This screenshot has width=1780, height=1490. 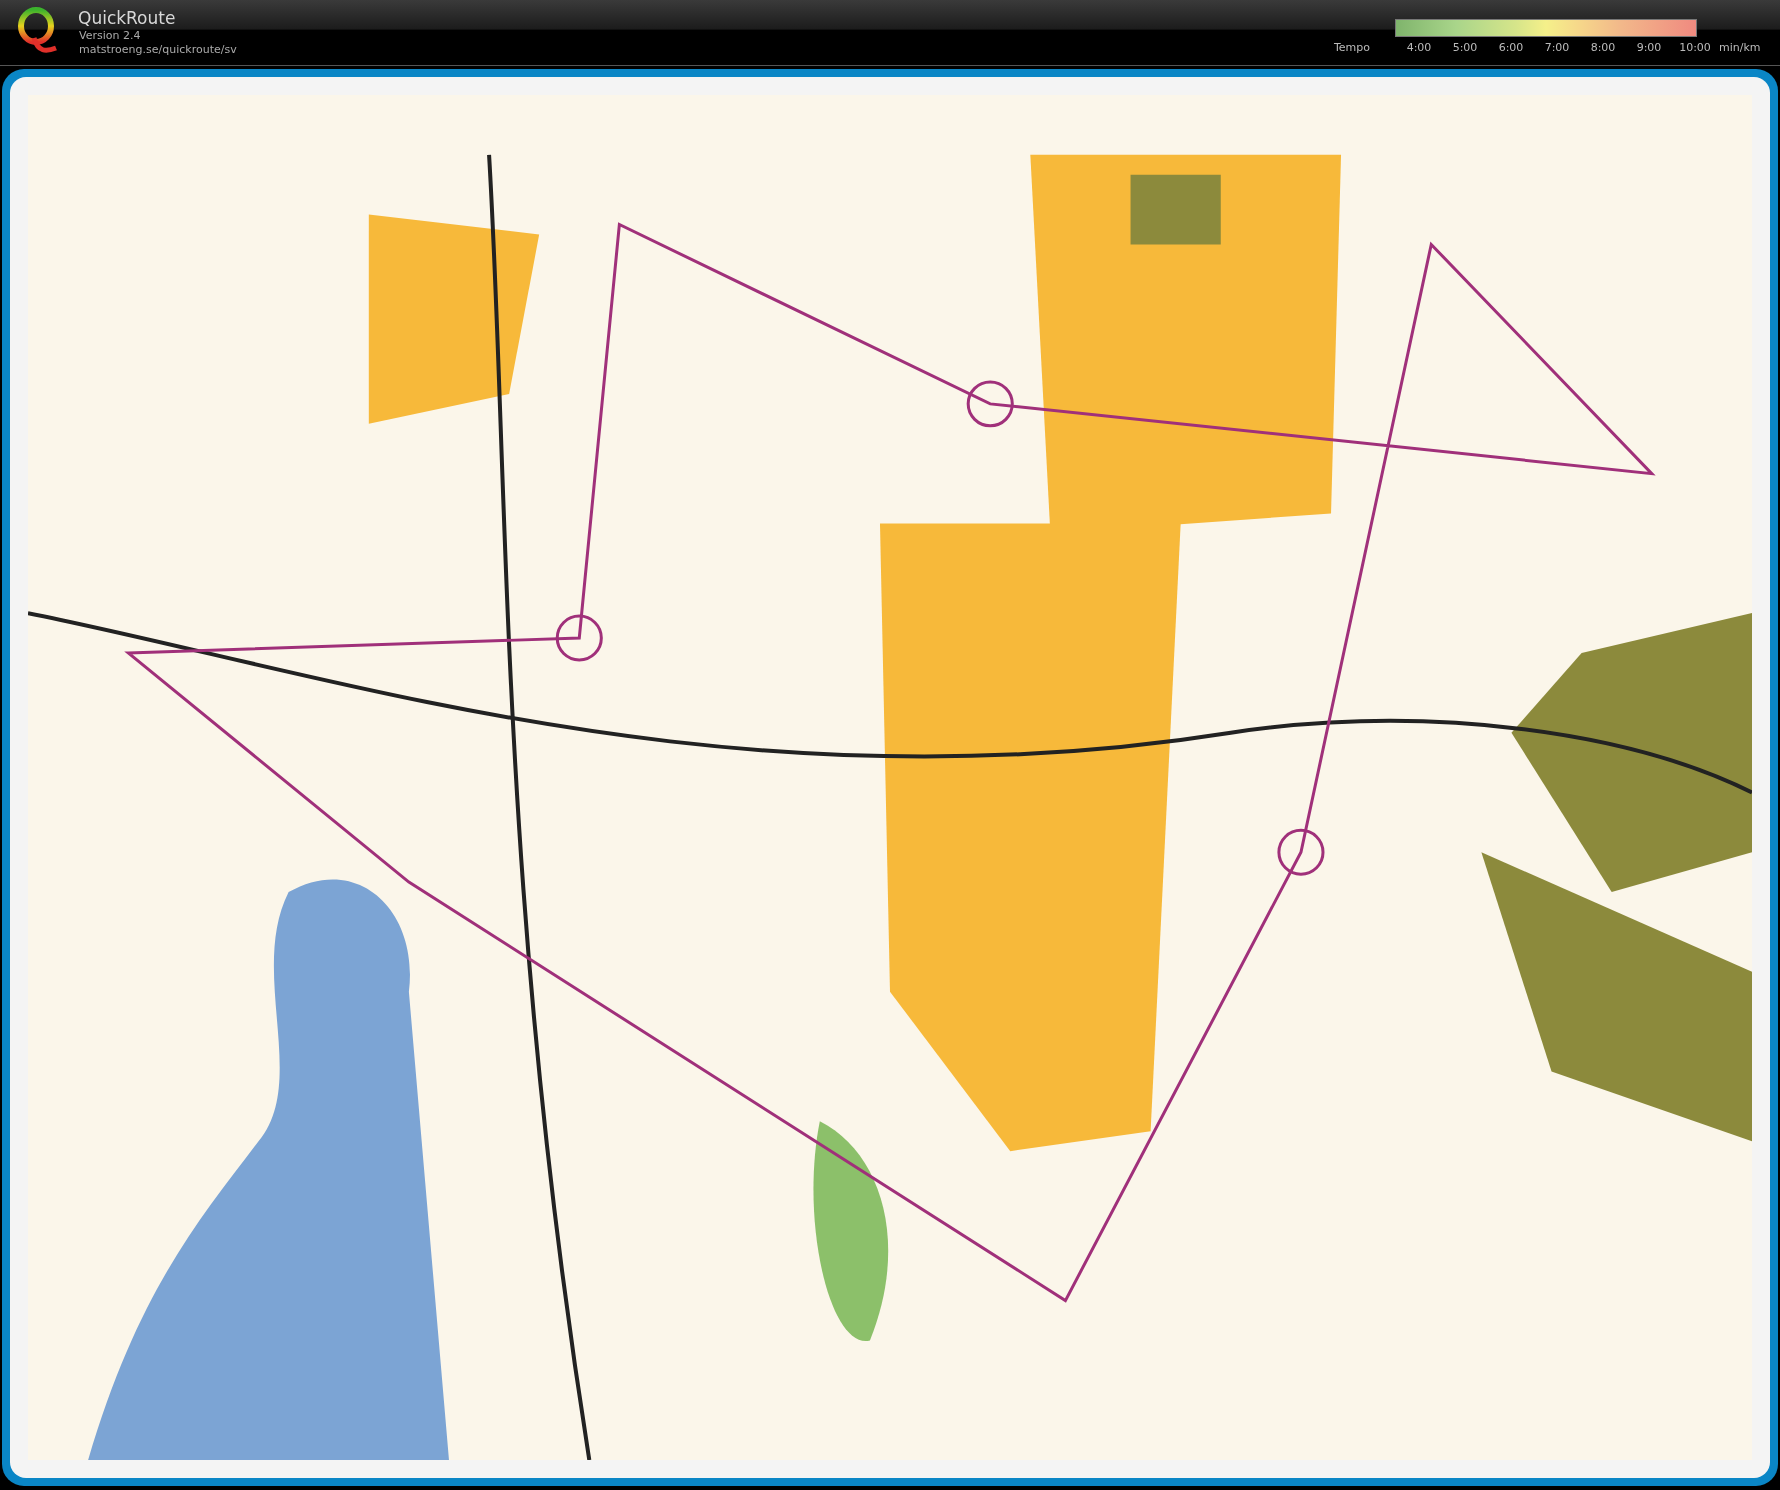 What do you see at coordinates (1419, 48) in the screenshot?
I see `tempo-tick-label: 4:00` at bounding box center [1419, 48].